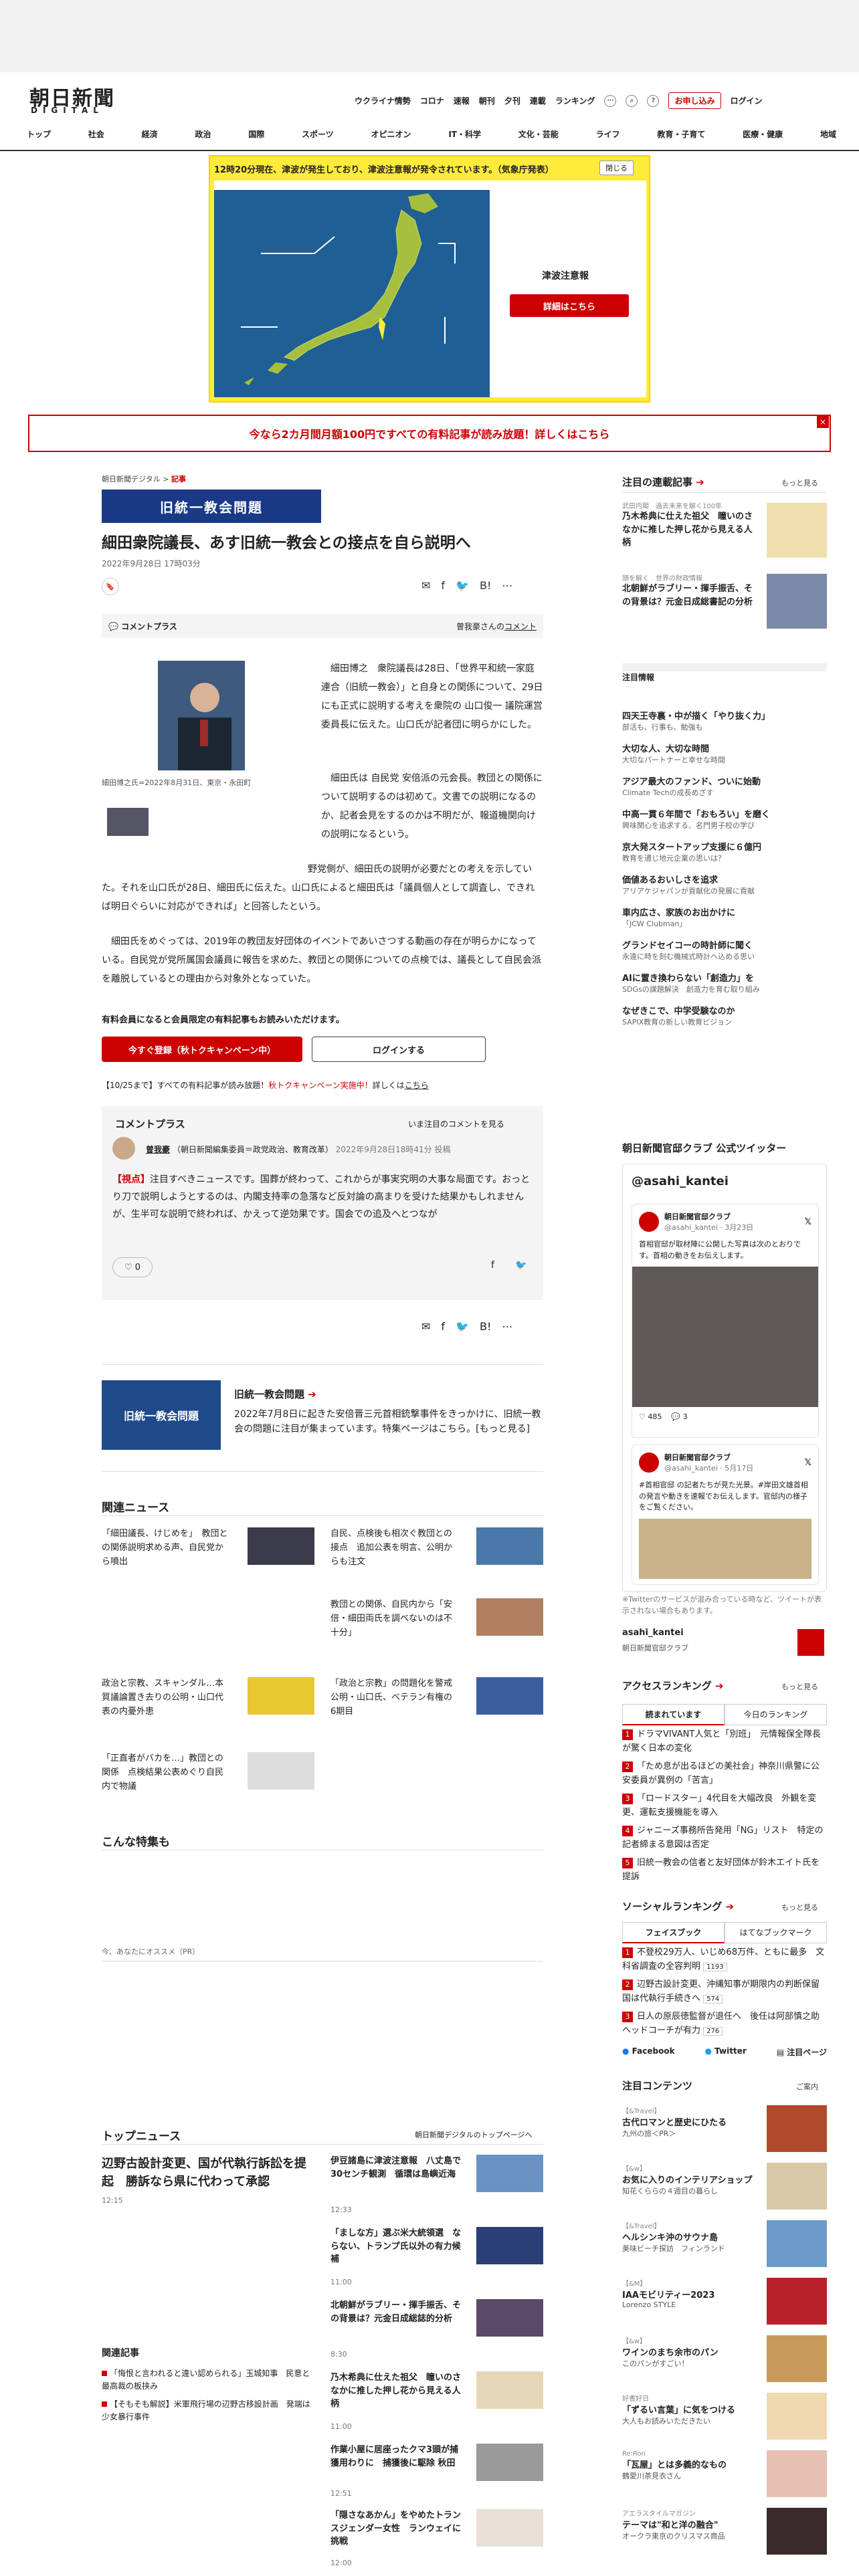 Image resolution: width=859 pixels, height=2576 pixels. What do you see at coordinates (166, 1773) in the screenshot?
I see `related-item-6: 「正直者がバカを…」教団との関係 点検結果公表めぐり自民内で物議` at bounding box center [166, 1773].